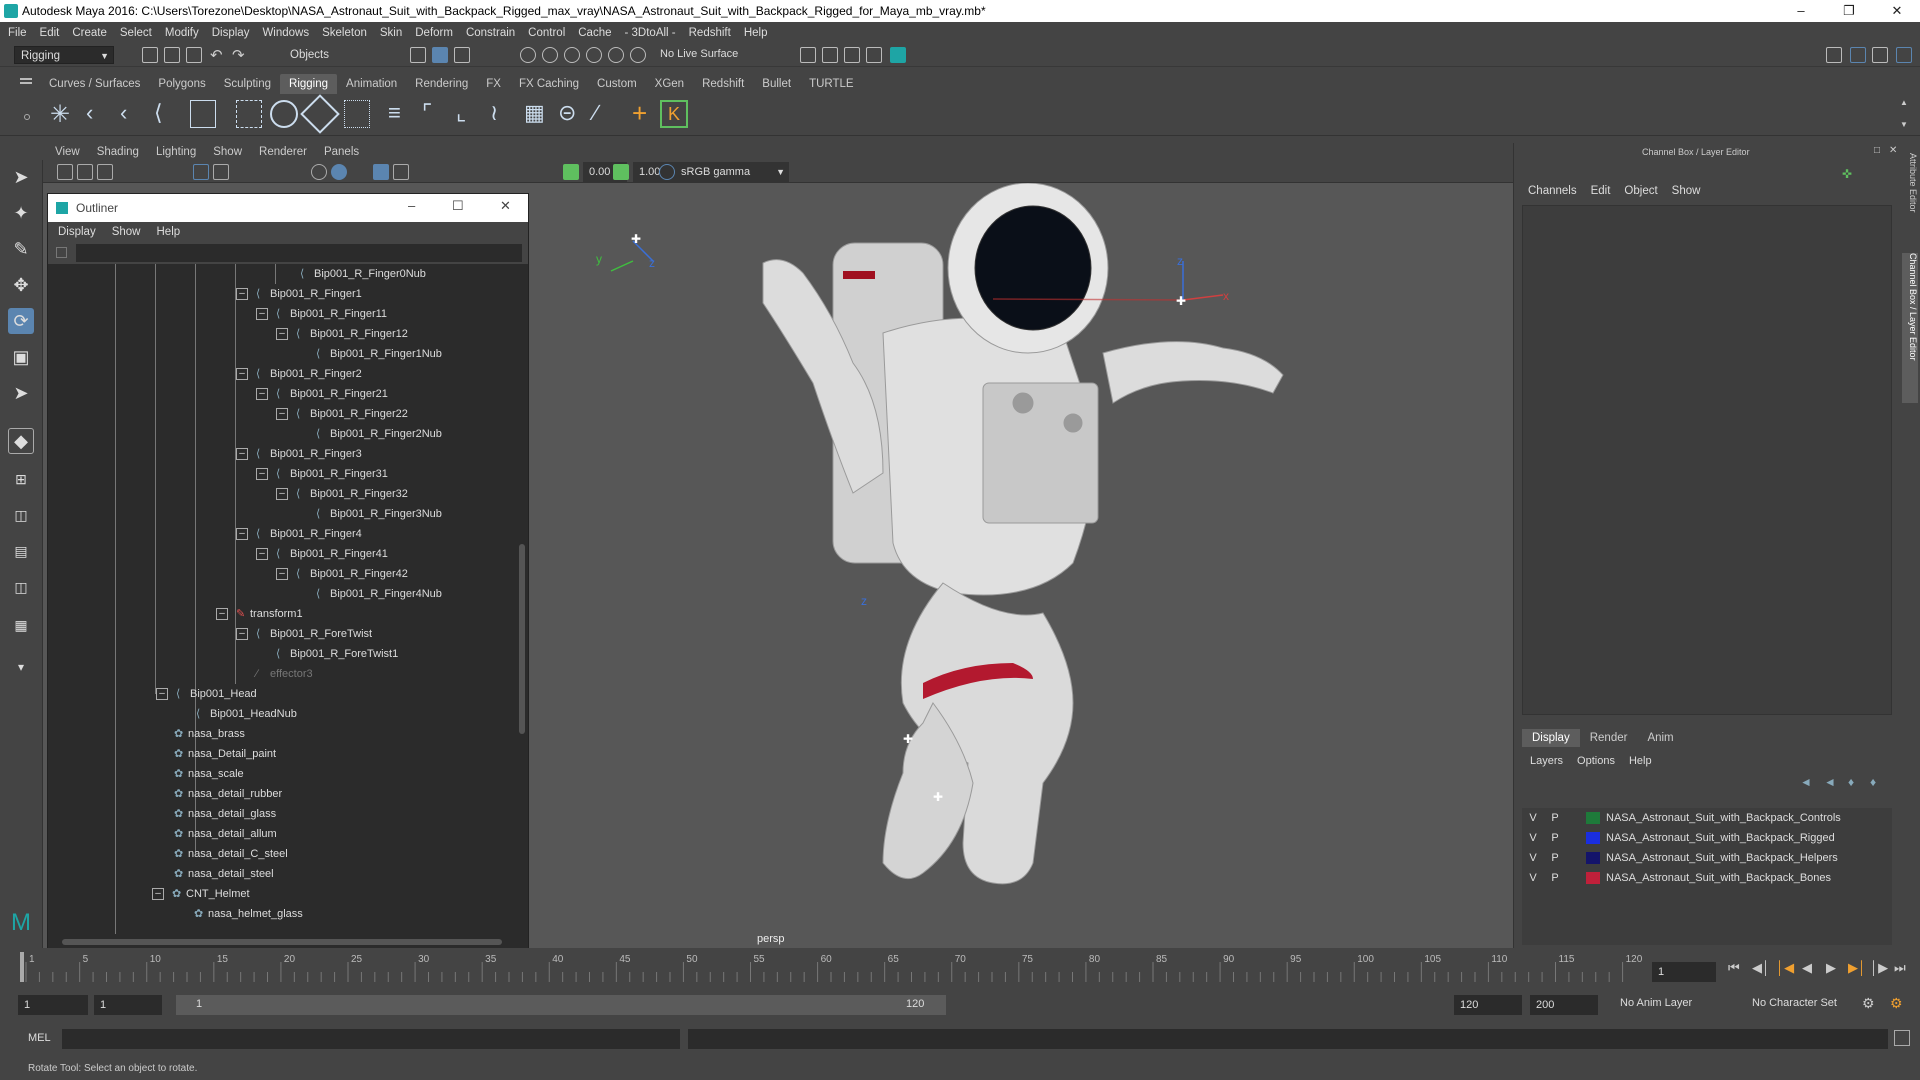 The height and width of the screenshot is (1080, 1920). I want to click on side-tab-attribute-editor: Attribute Editor, so click(1910, 198).